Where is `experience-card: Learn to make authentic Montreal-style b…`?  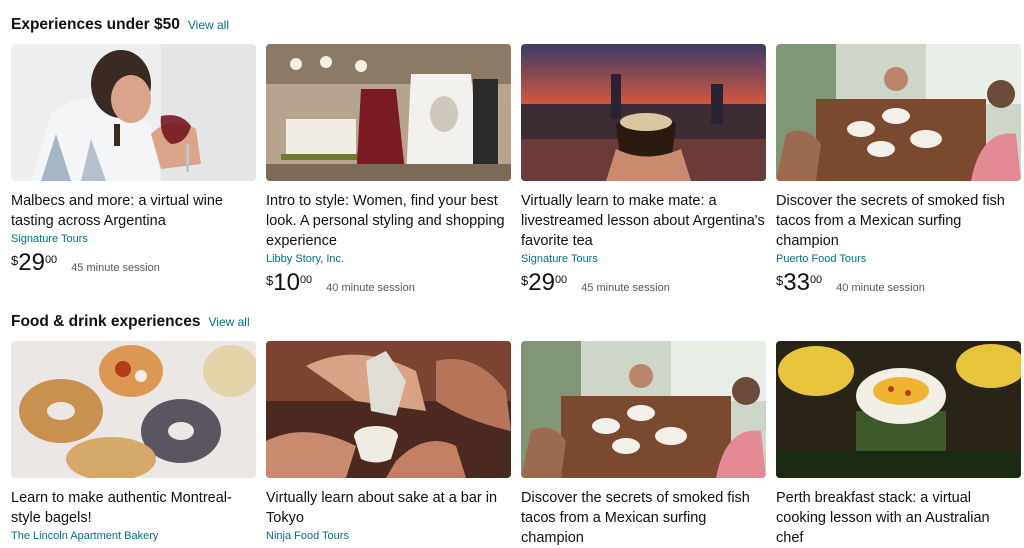 experience-card: Learn to make authentic Montreal-style b… is located at coordinates (133, 442).